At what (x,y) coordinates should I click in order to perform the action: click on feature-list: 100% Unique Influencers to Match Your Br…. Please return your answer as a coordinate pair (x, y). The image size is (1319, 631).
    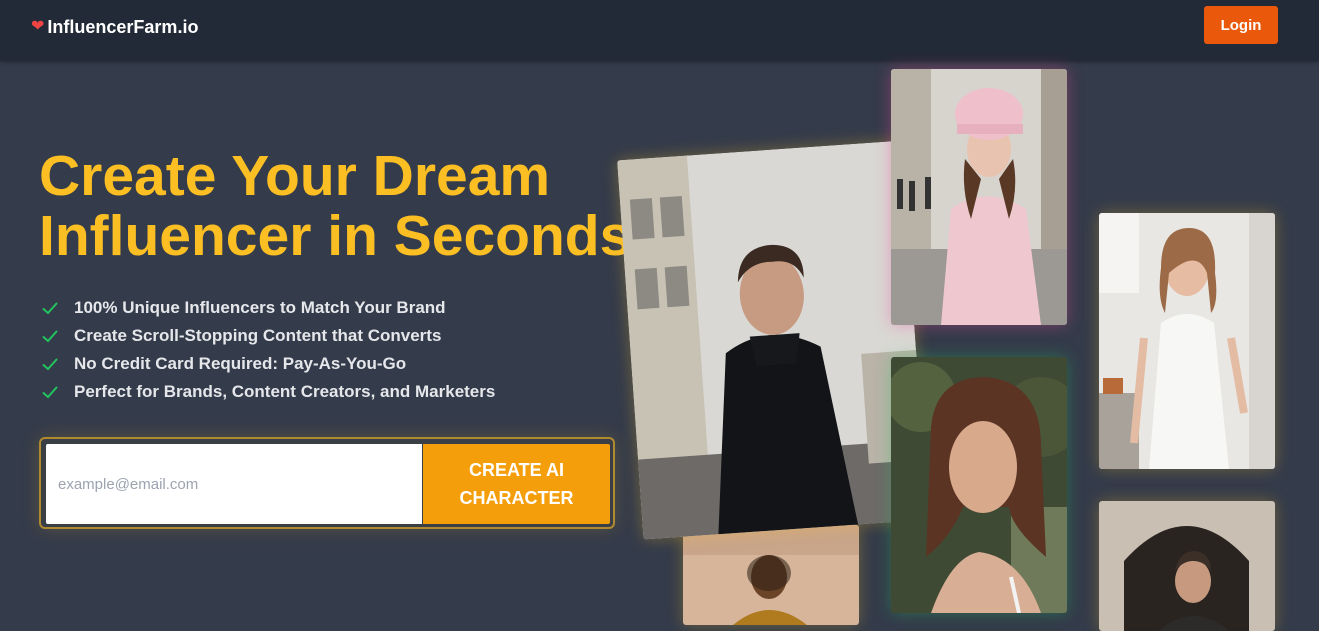
    Looking at the image, I should click on (267, 350).